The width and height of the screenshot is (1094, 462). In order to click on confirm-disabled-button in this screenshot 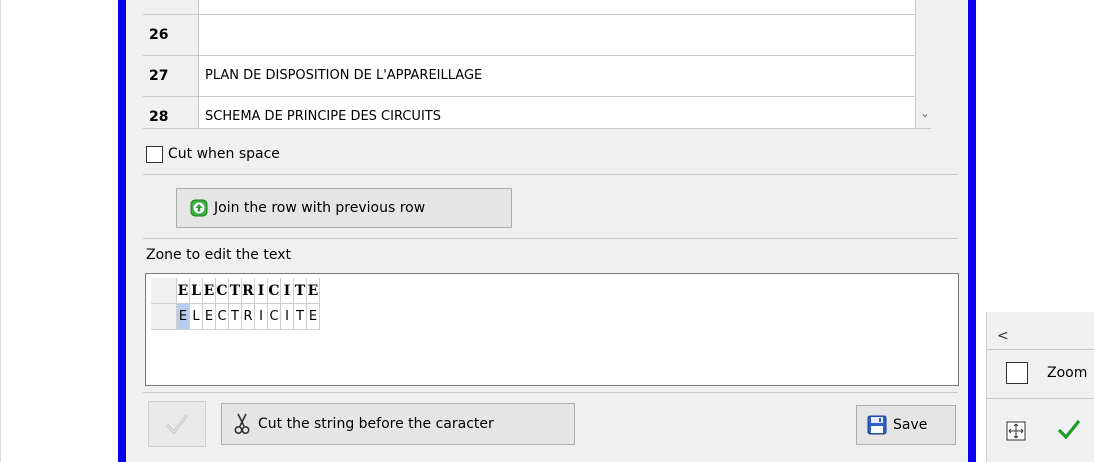, I will do `click(177, 424)`.